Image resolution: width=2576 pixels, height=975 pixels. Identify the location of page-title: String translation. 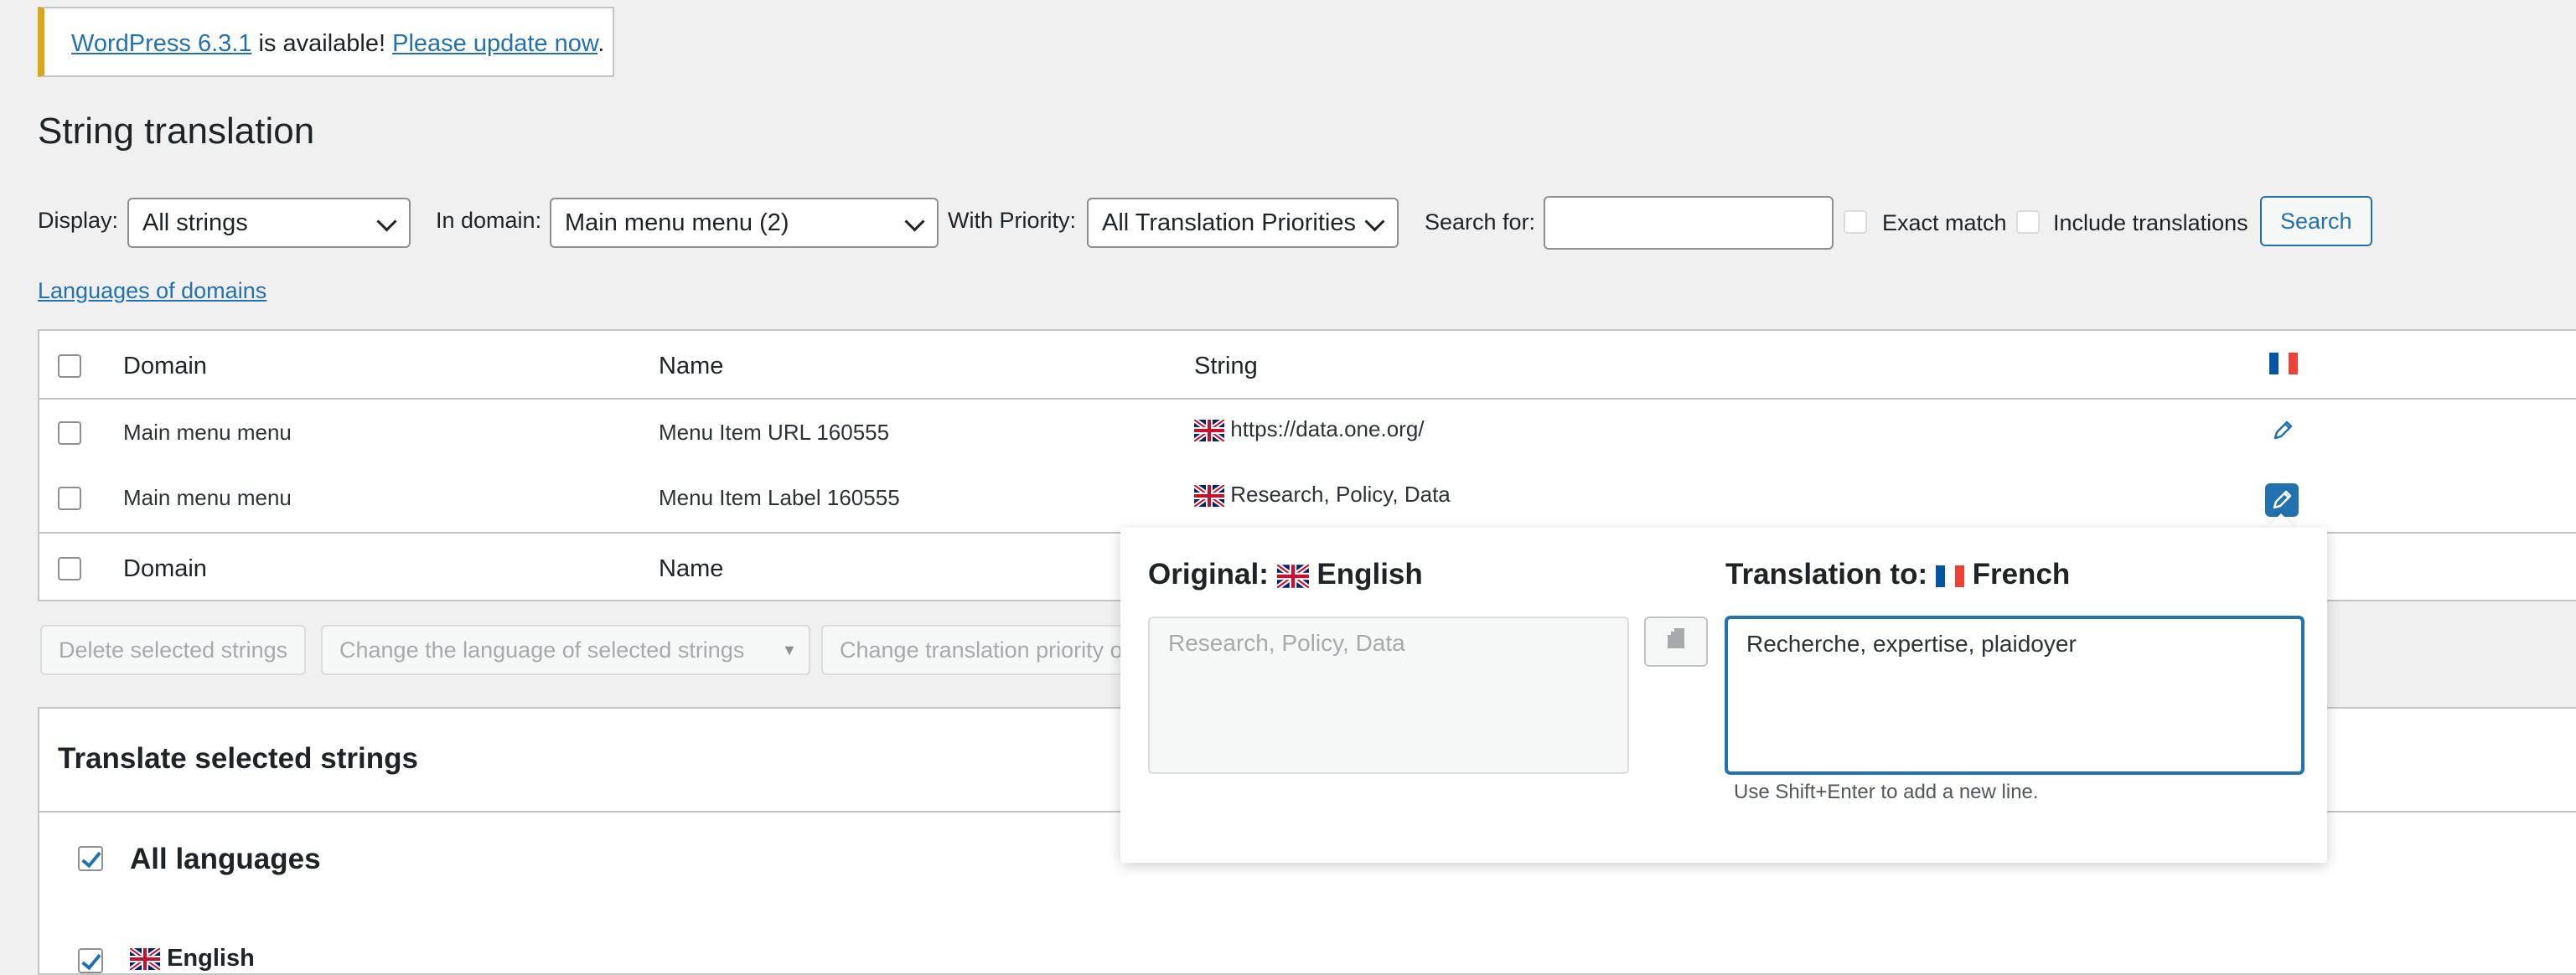
(176, 131).